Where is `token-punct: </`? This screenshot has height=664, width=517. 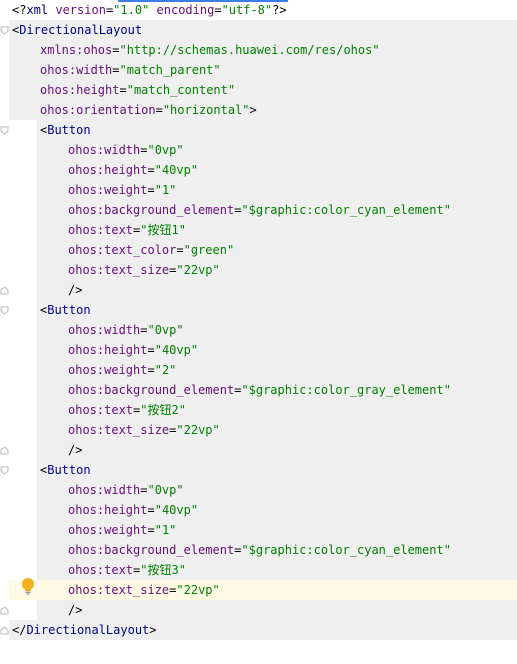
token-punct: </ is located at coordinates (19, 630).